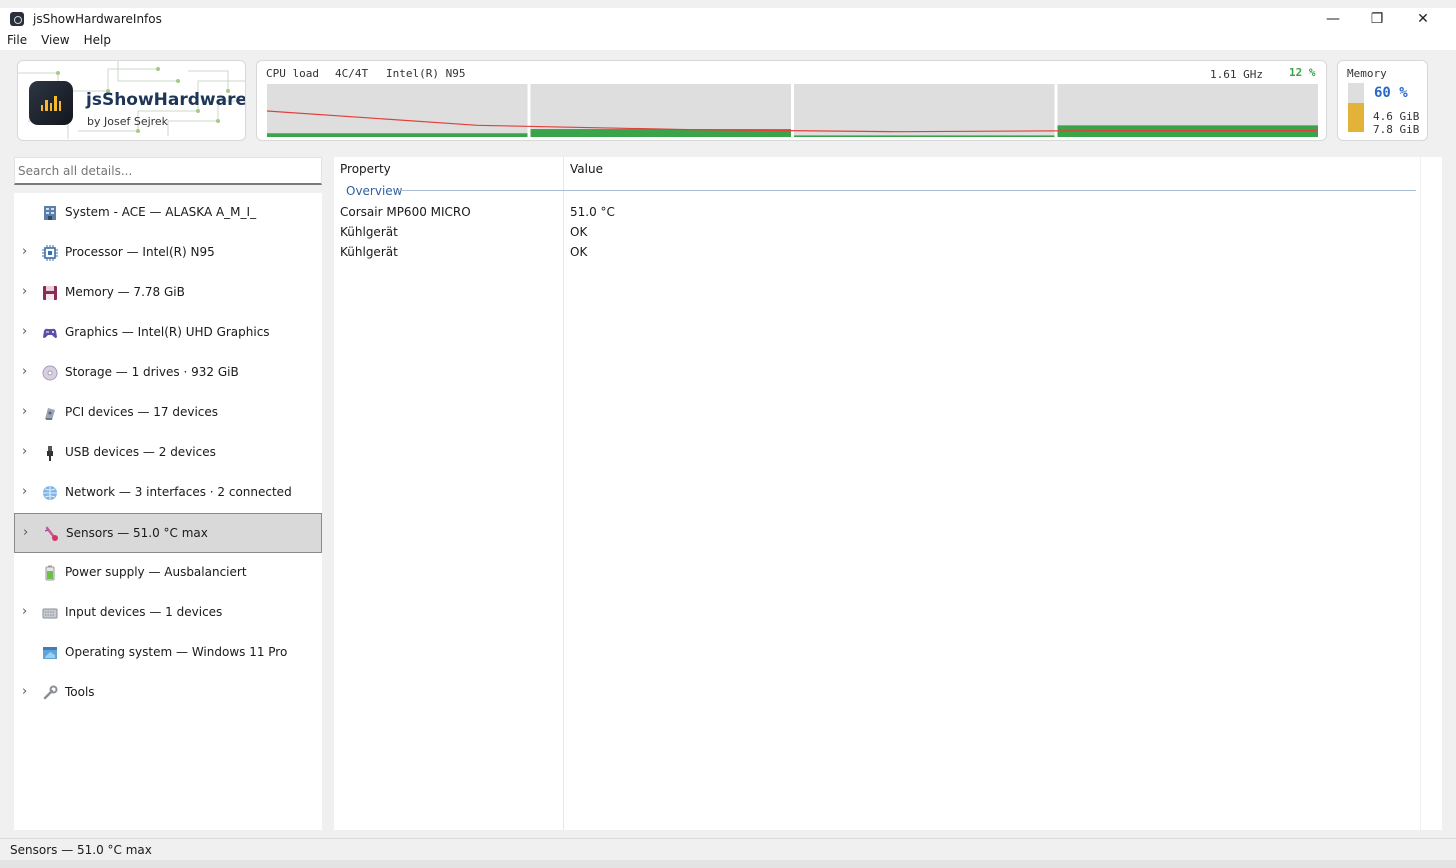 The height and width of the screenshot is (868, 1456). Describe the element at coordinates (50, 573) in the screenshot. I see `battery-icon` at that location.